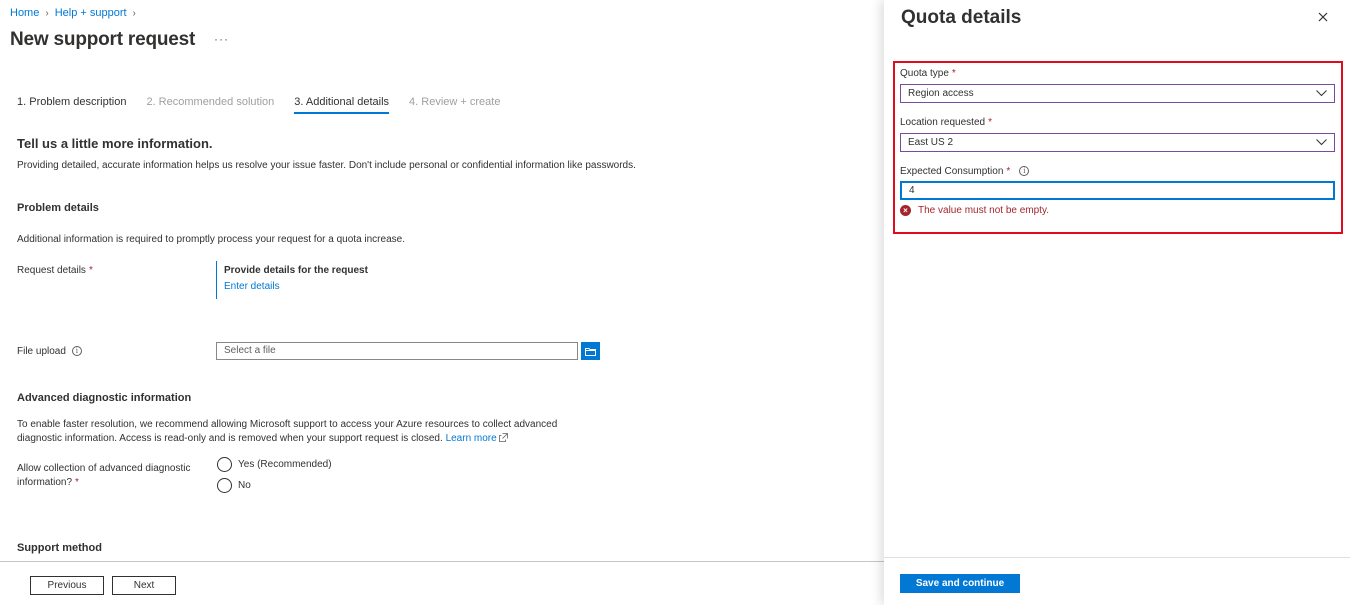 This screenshot has height=605, width=1350. I want to click on breadcrumb-home: Home, so click(24, 13).